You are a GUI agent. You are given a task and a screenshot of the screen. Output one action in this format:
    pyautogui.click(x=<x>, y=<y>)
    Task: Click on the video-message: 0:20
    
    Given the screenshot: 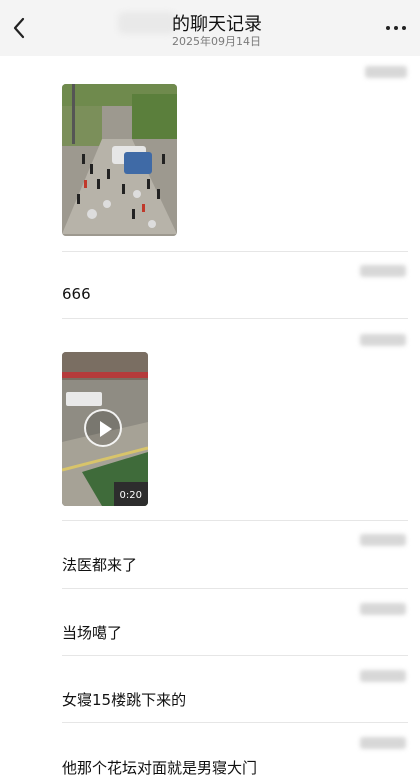 What is the action you would take?
    pyautogui.click(x=105, y=429)
    